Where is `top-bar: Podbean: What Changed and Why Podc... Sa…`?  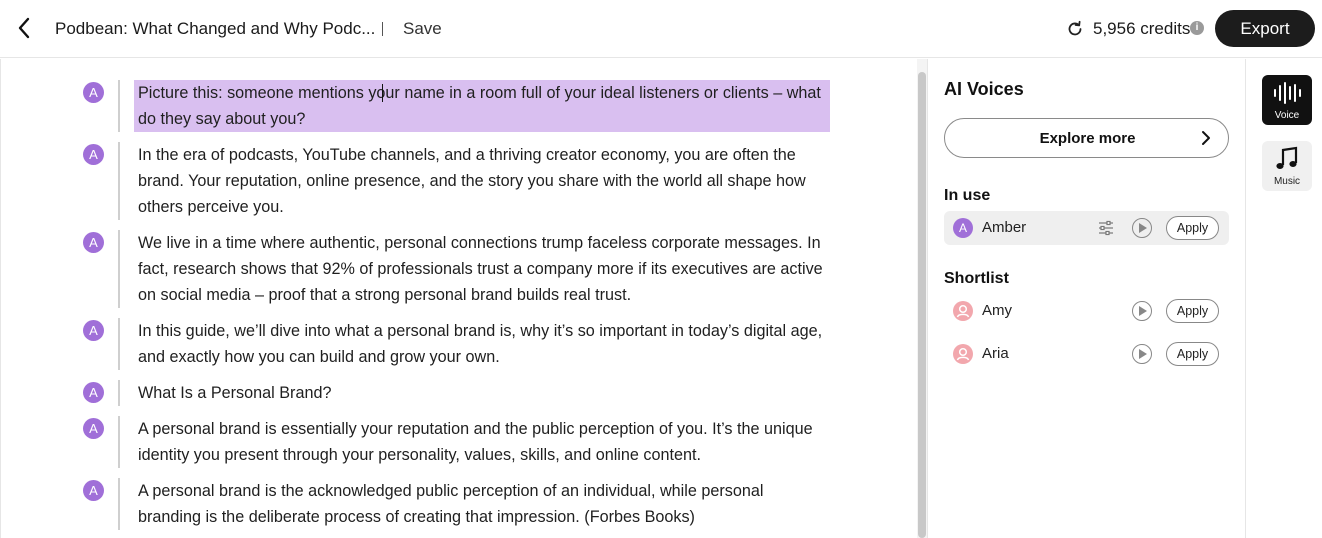
top-bar: Podbean: What Changed and Why Podc... Sa… is located at coordinates (661, 29).